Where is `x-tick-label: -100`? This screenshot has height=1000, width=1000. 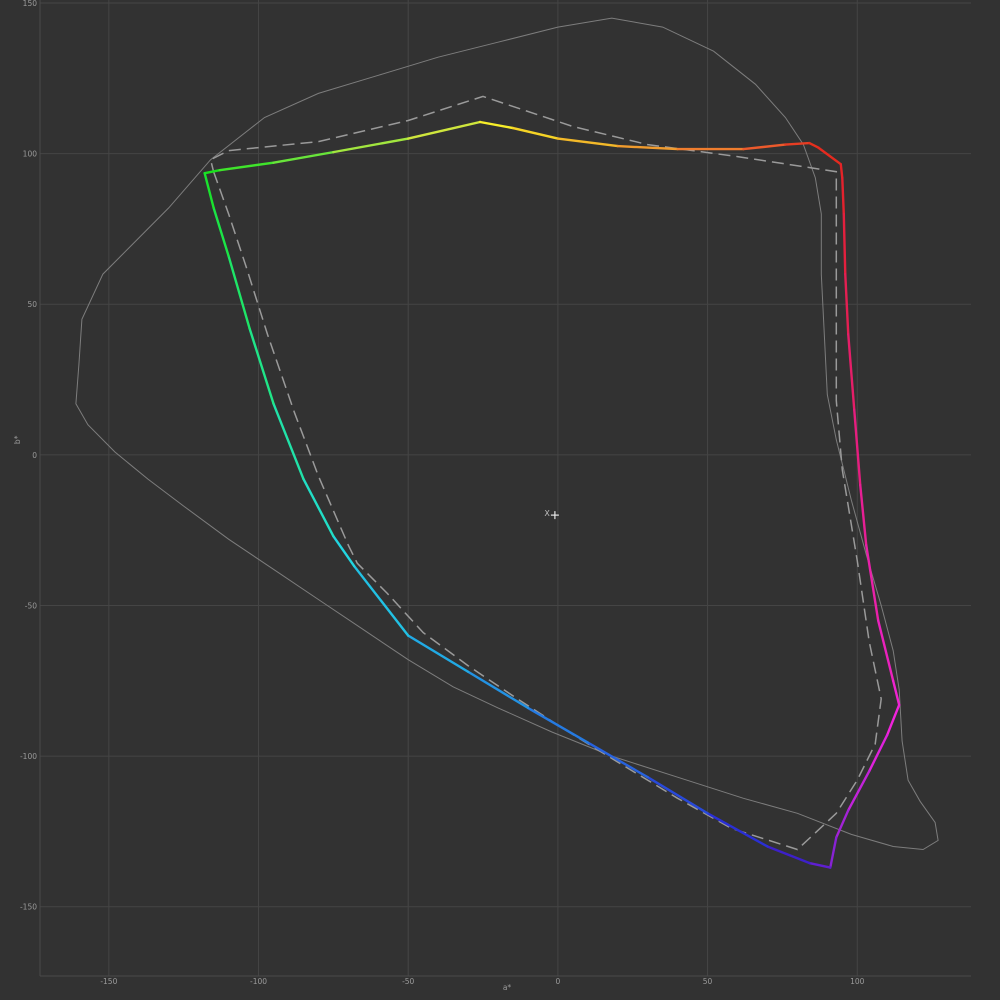
x-tick-label: -100 is located at coordinates (258, 981).